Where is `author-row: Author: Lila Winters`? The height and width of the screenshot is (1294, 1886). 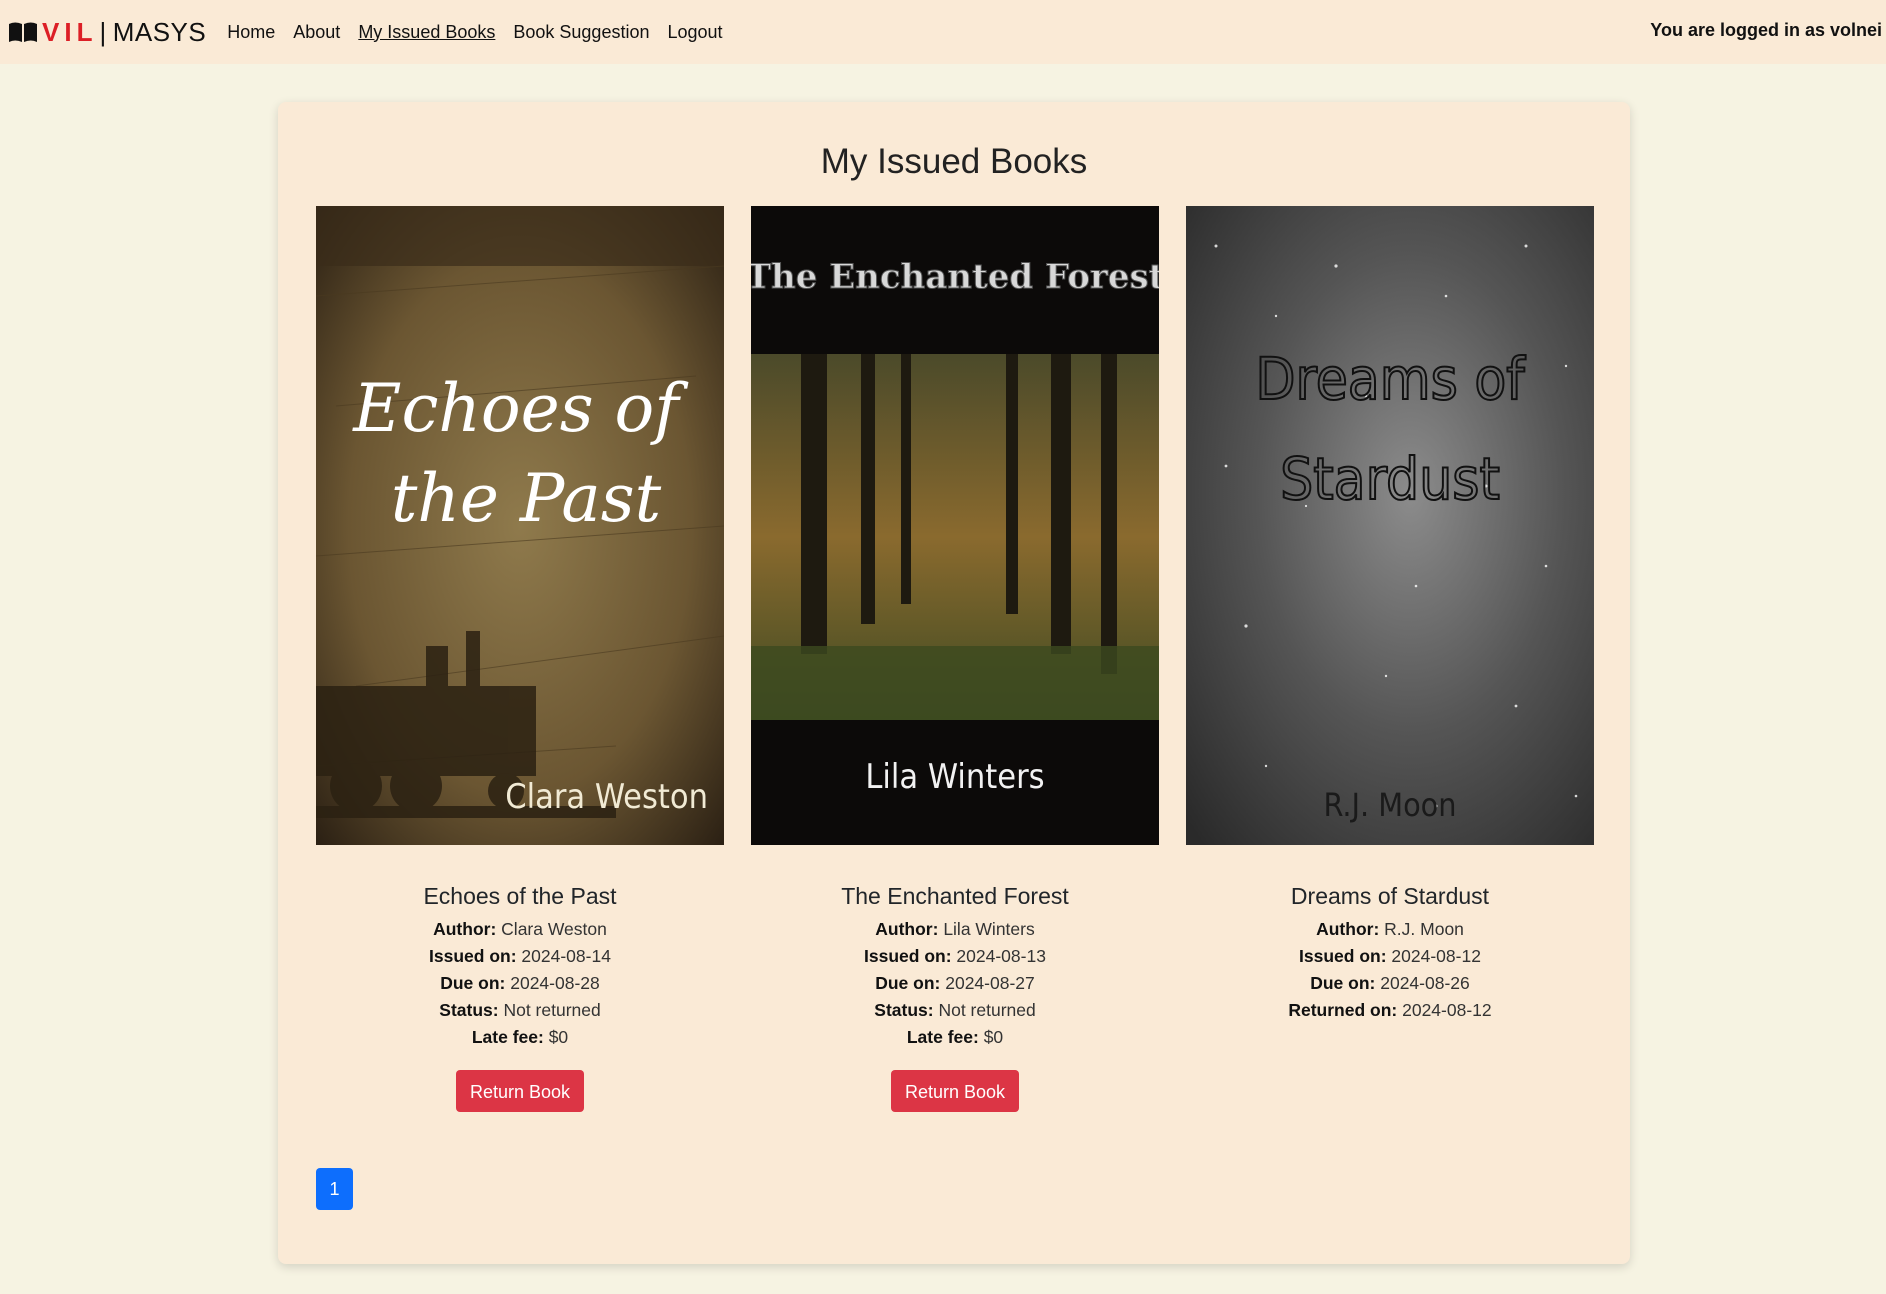
author-row: Author: Lila Winters is located at coordinates (955, 929).